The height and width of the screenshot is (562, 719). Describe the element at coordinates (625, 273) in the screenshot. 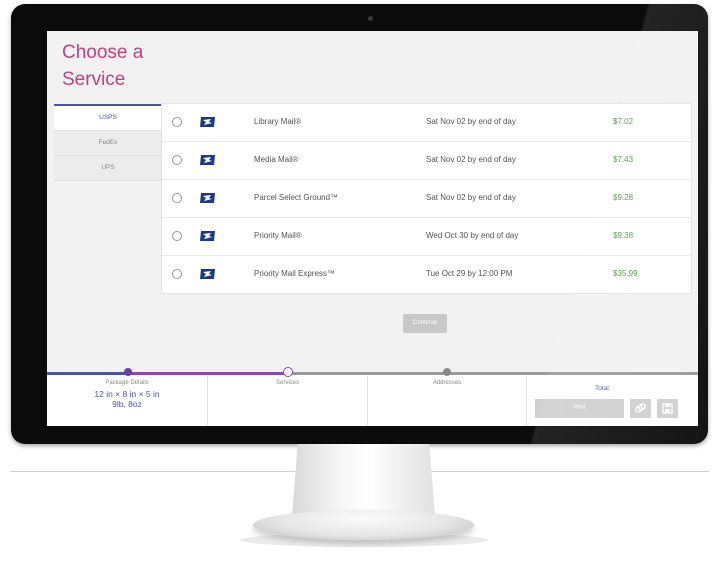

I see `service-price: $35.99` at that location.